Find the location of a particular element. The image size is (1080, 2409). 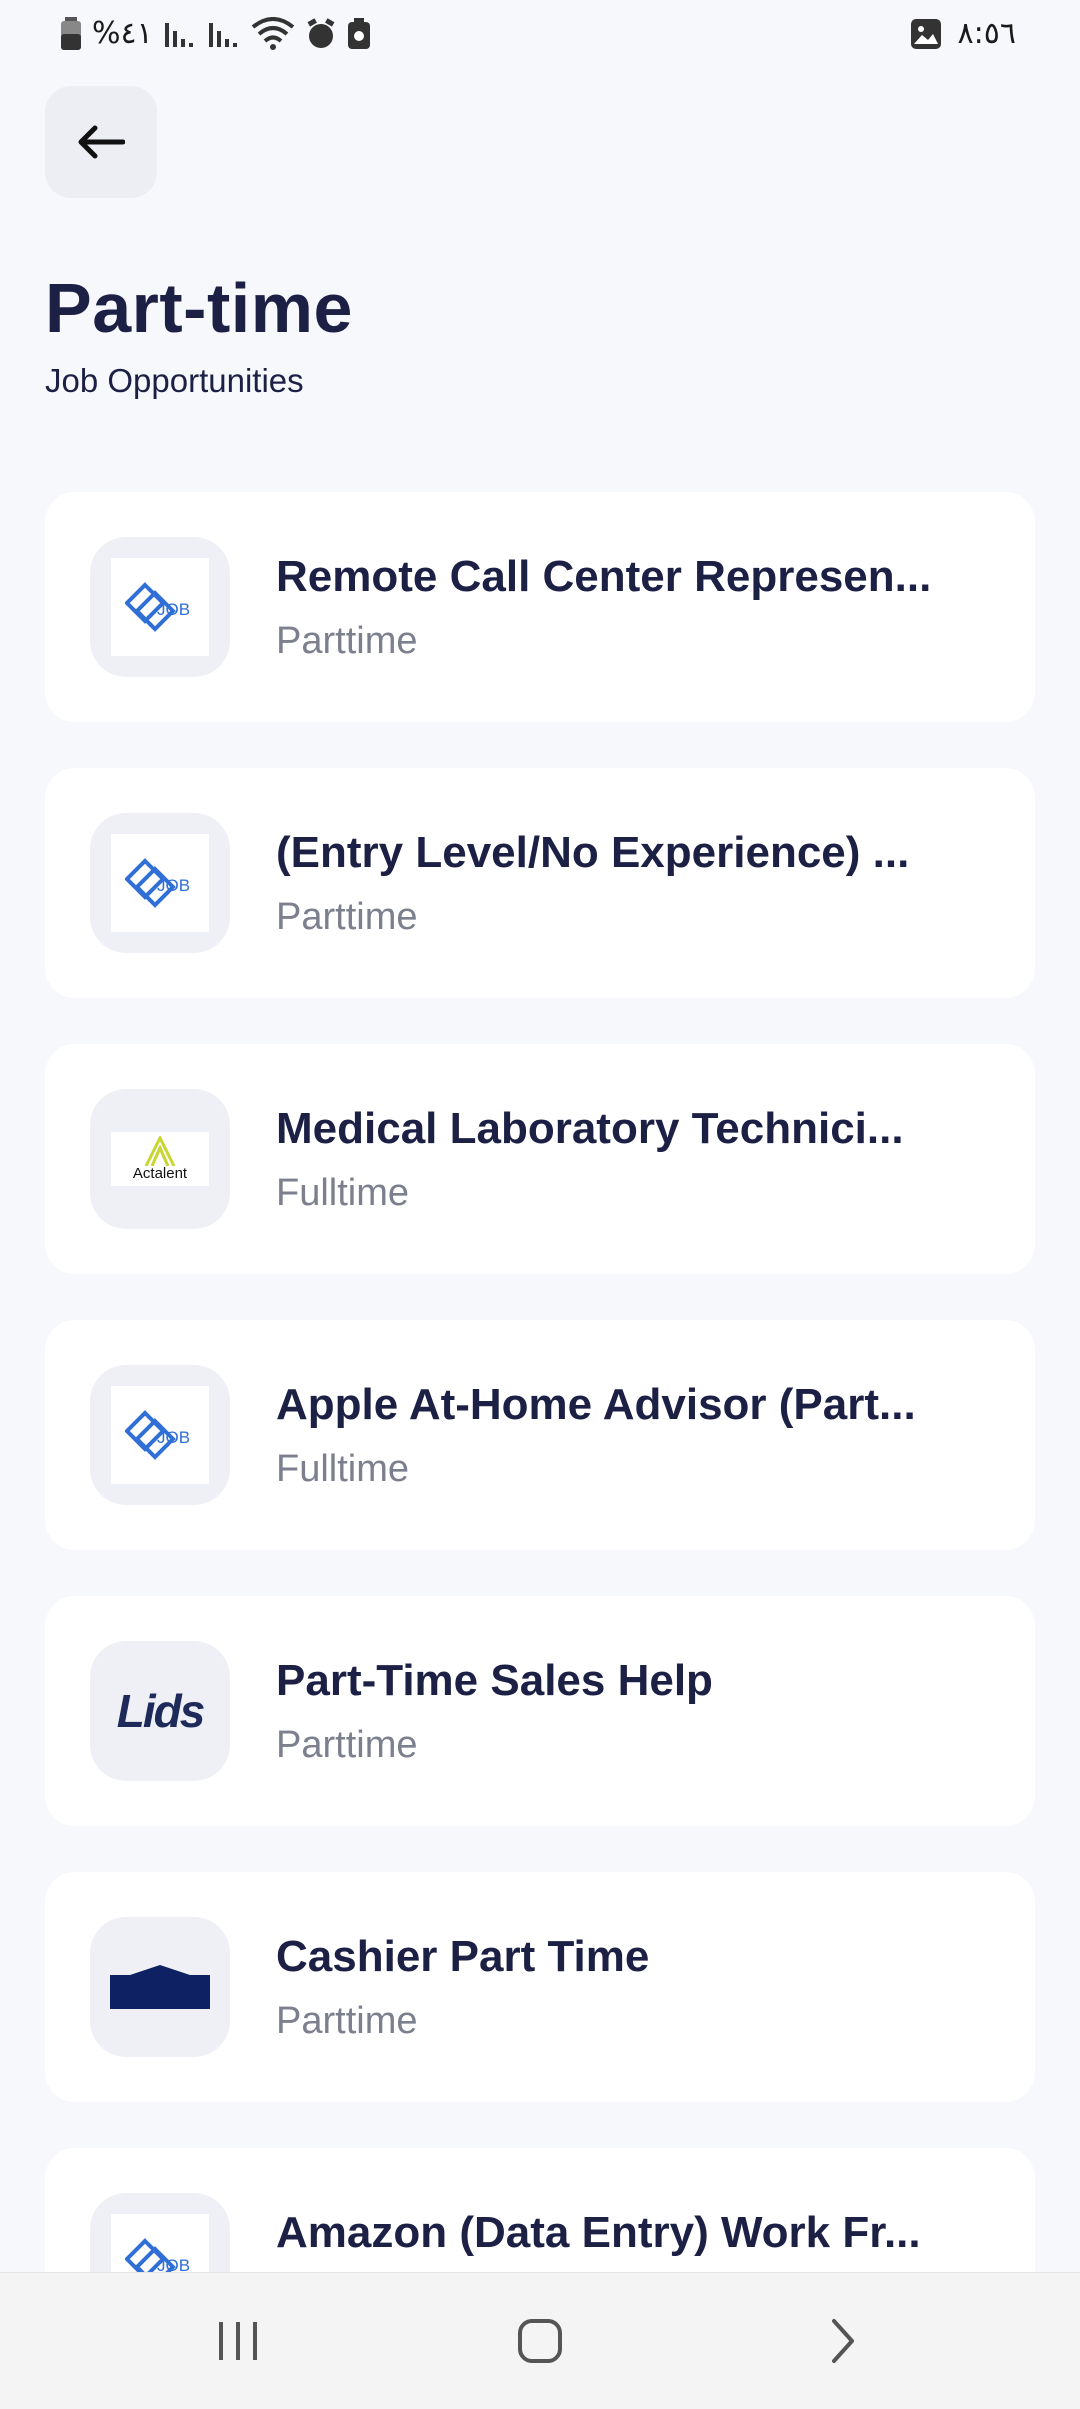

company-logo: Actalent is located at coordinates (160, 1159).